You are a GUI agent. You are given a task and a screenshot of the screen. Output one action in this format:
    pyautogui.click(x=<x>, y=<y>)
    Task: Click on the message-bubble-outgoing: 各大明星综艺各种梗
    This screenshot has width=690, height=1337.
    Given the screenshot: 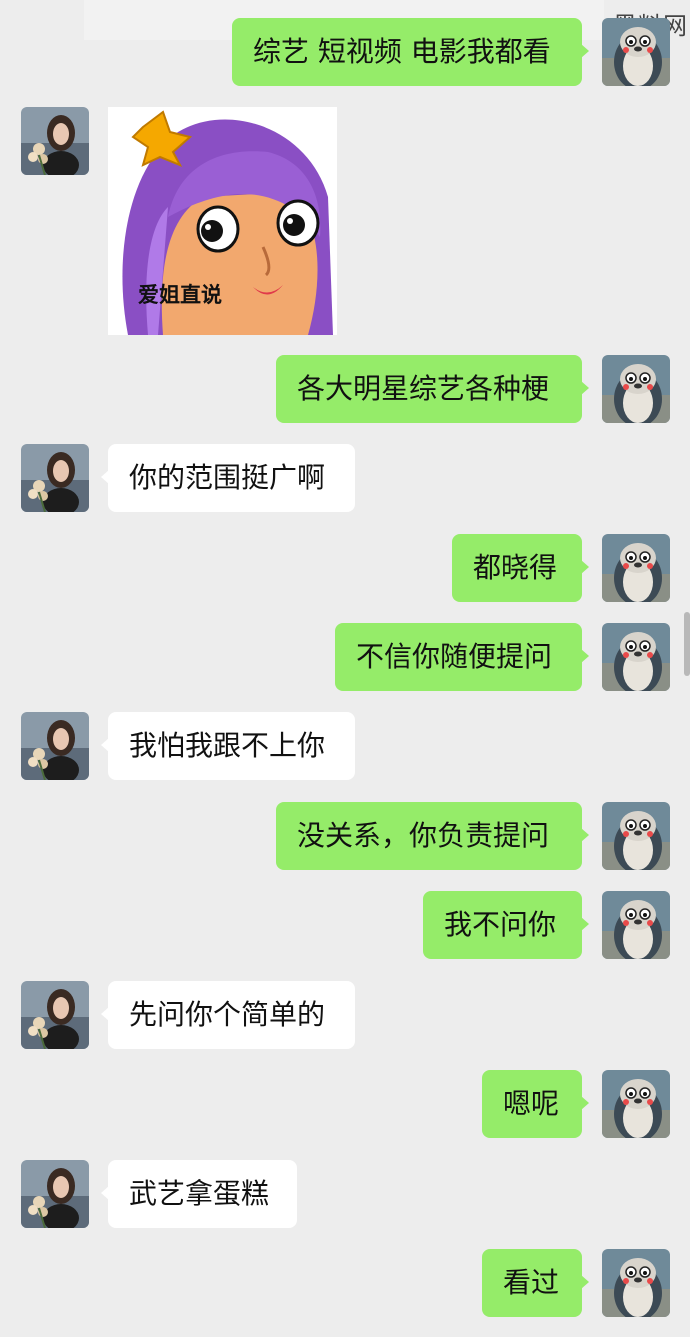 What is the action you would take?
    pyautogui.click(x=432, y=389)
    